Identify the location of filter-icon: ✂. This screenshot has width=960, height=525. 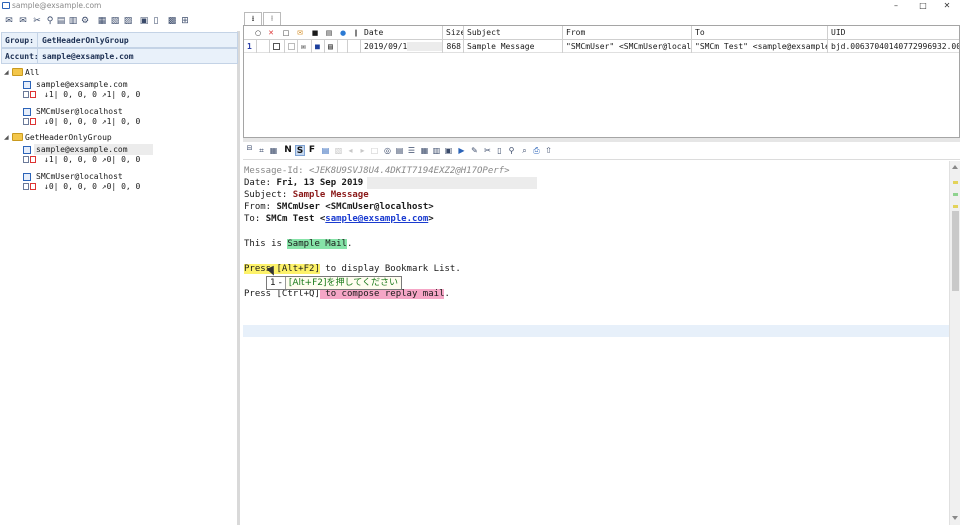
(37, 21).